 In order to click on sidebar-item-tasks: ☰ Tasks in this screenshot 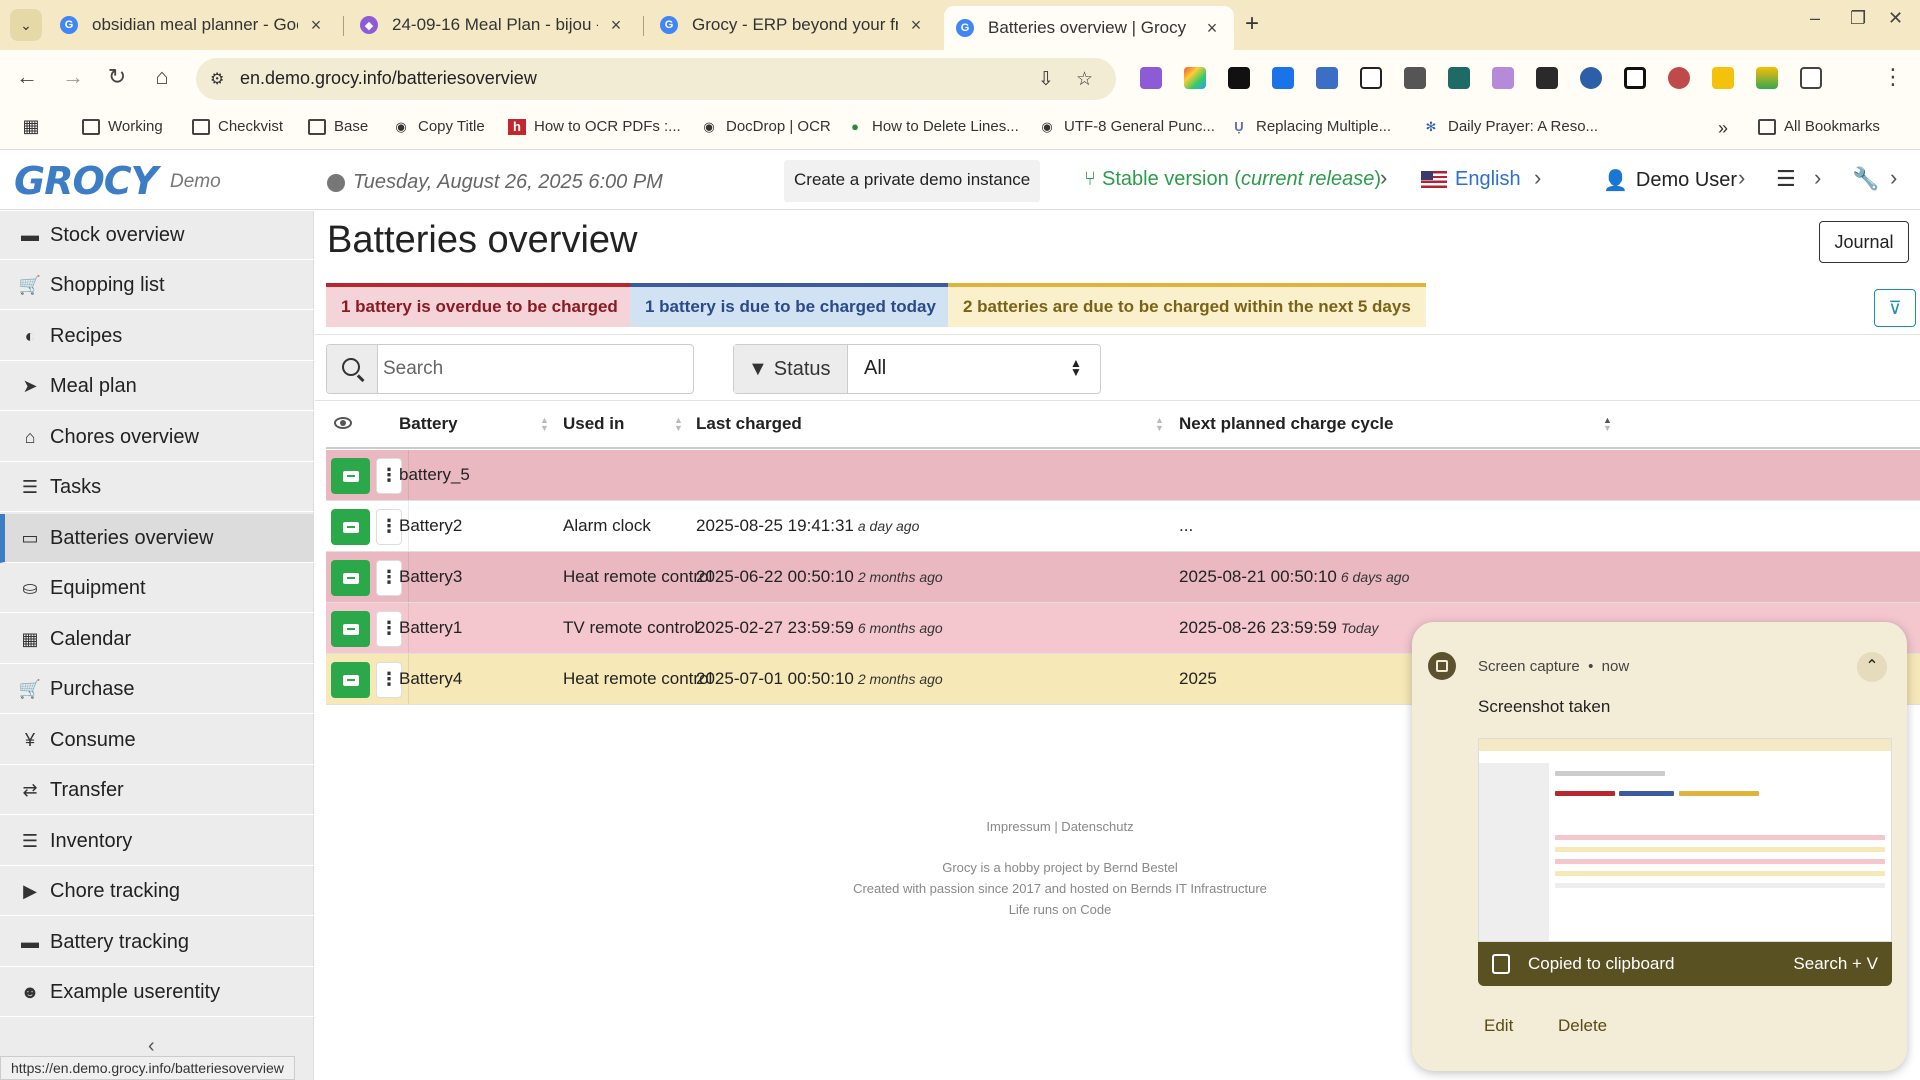, I will do `click(157, 487)`.